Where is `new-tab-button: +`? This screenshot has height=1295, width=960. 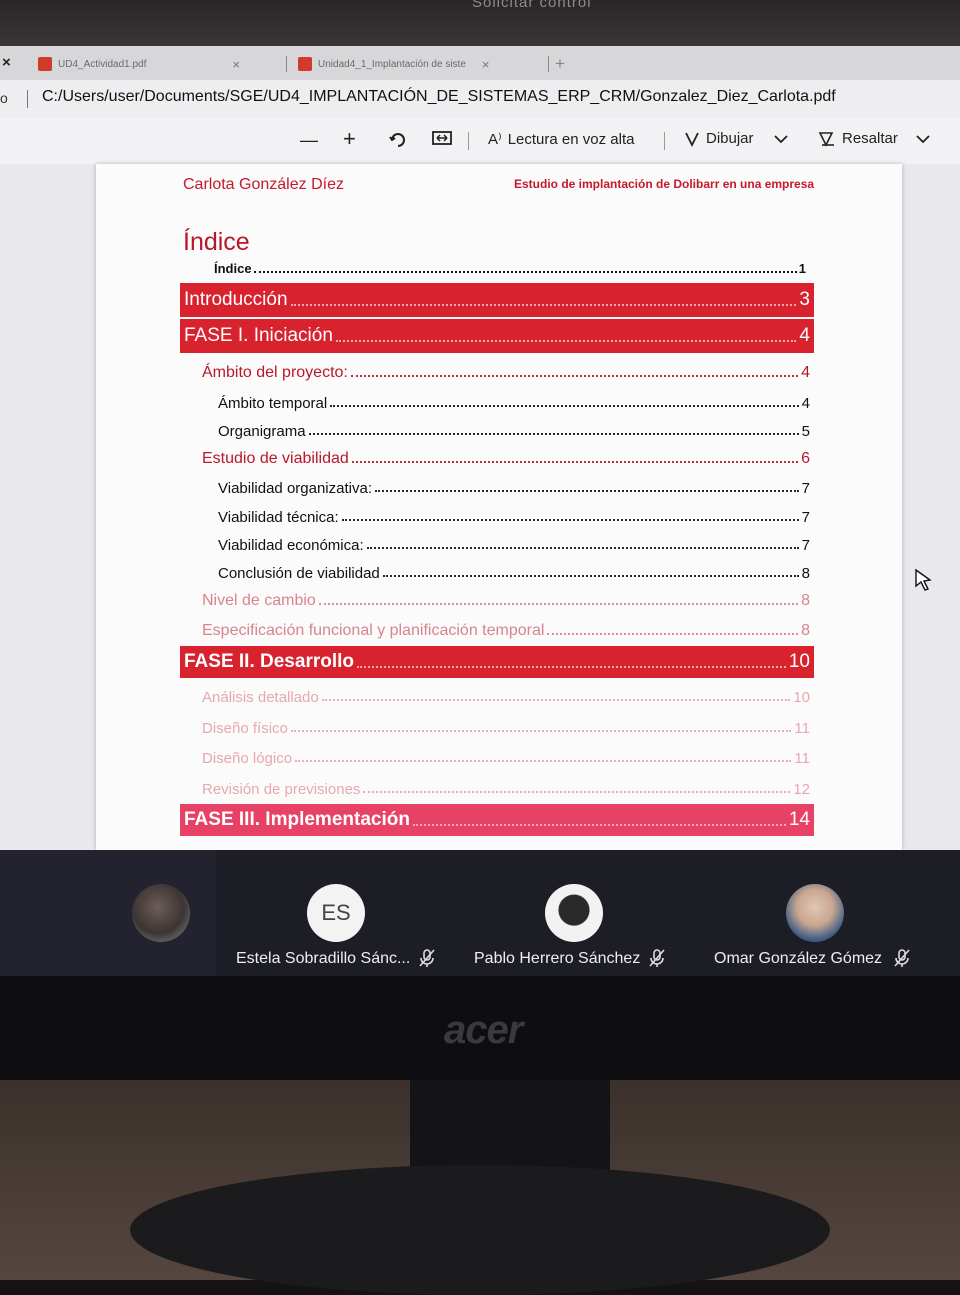
new-tab-button: + is located at coordinates (560, 64).